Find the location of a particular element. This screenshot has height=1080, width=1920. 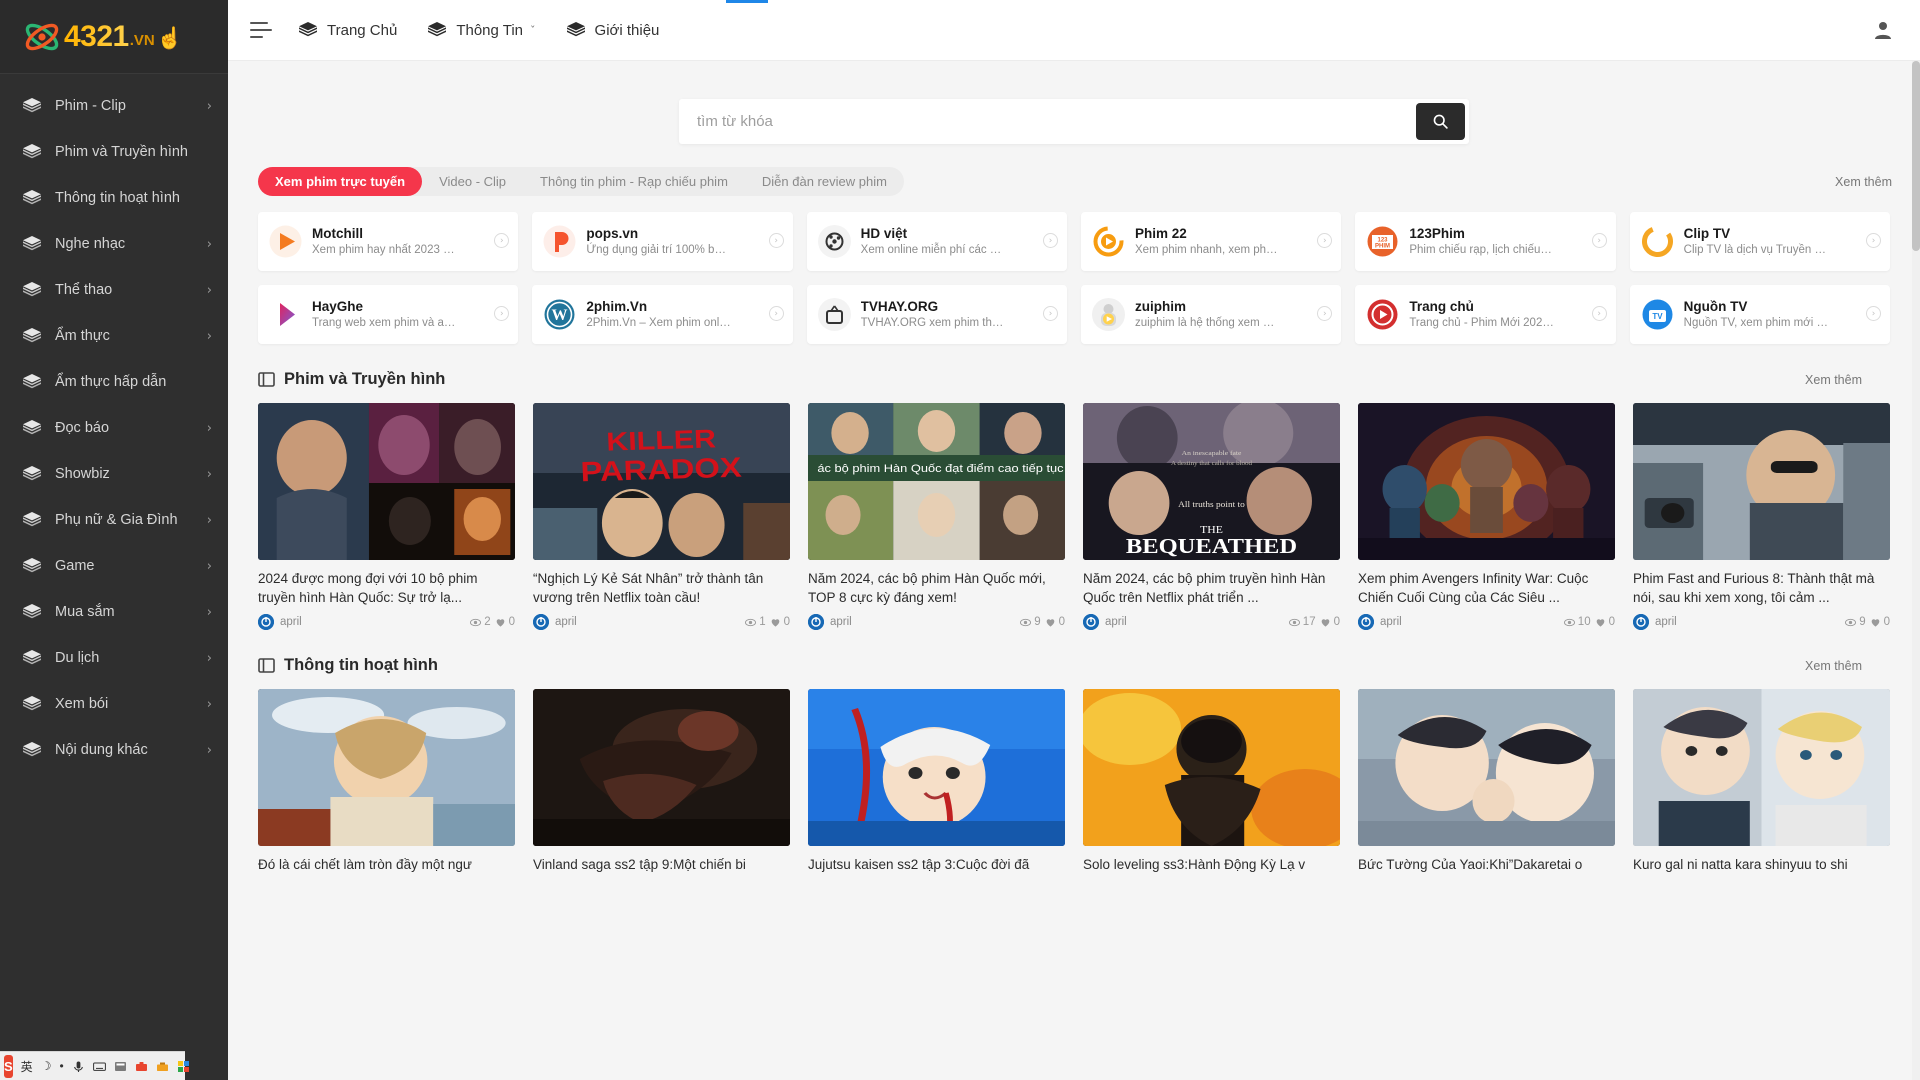

ime-panel-icon is located at coordinates (120, 1066).